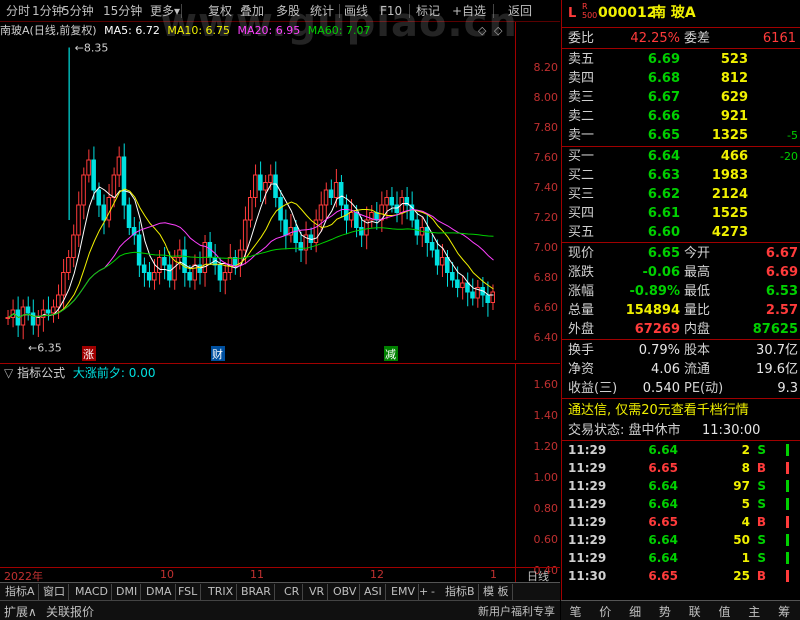  I want to click on trade-status-row: 交易状态: 盘中休市 11:30:00, so click(681, 430).